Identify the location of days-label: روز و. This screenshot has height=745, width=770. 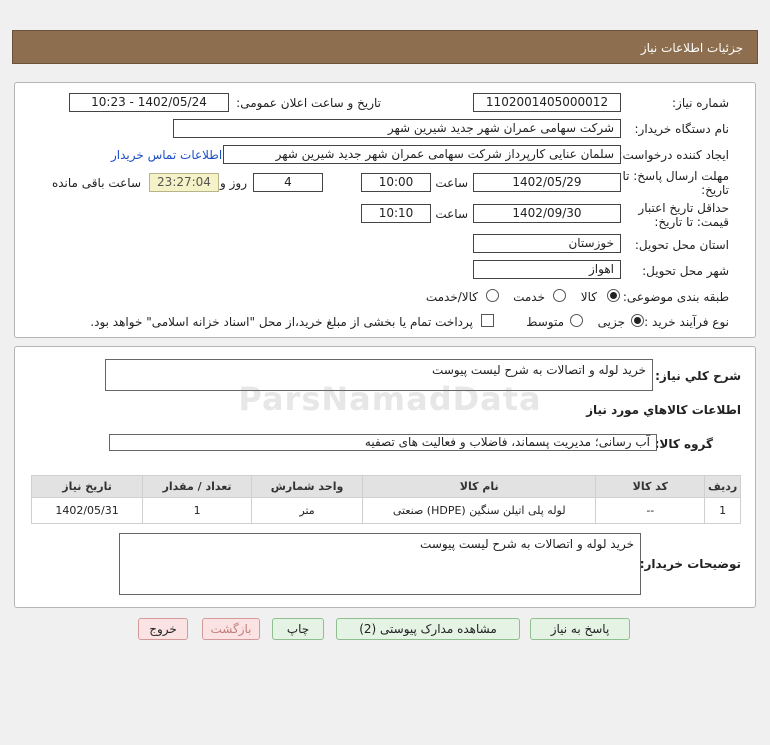
(233, 183).